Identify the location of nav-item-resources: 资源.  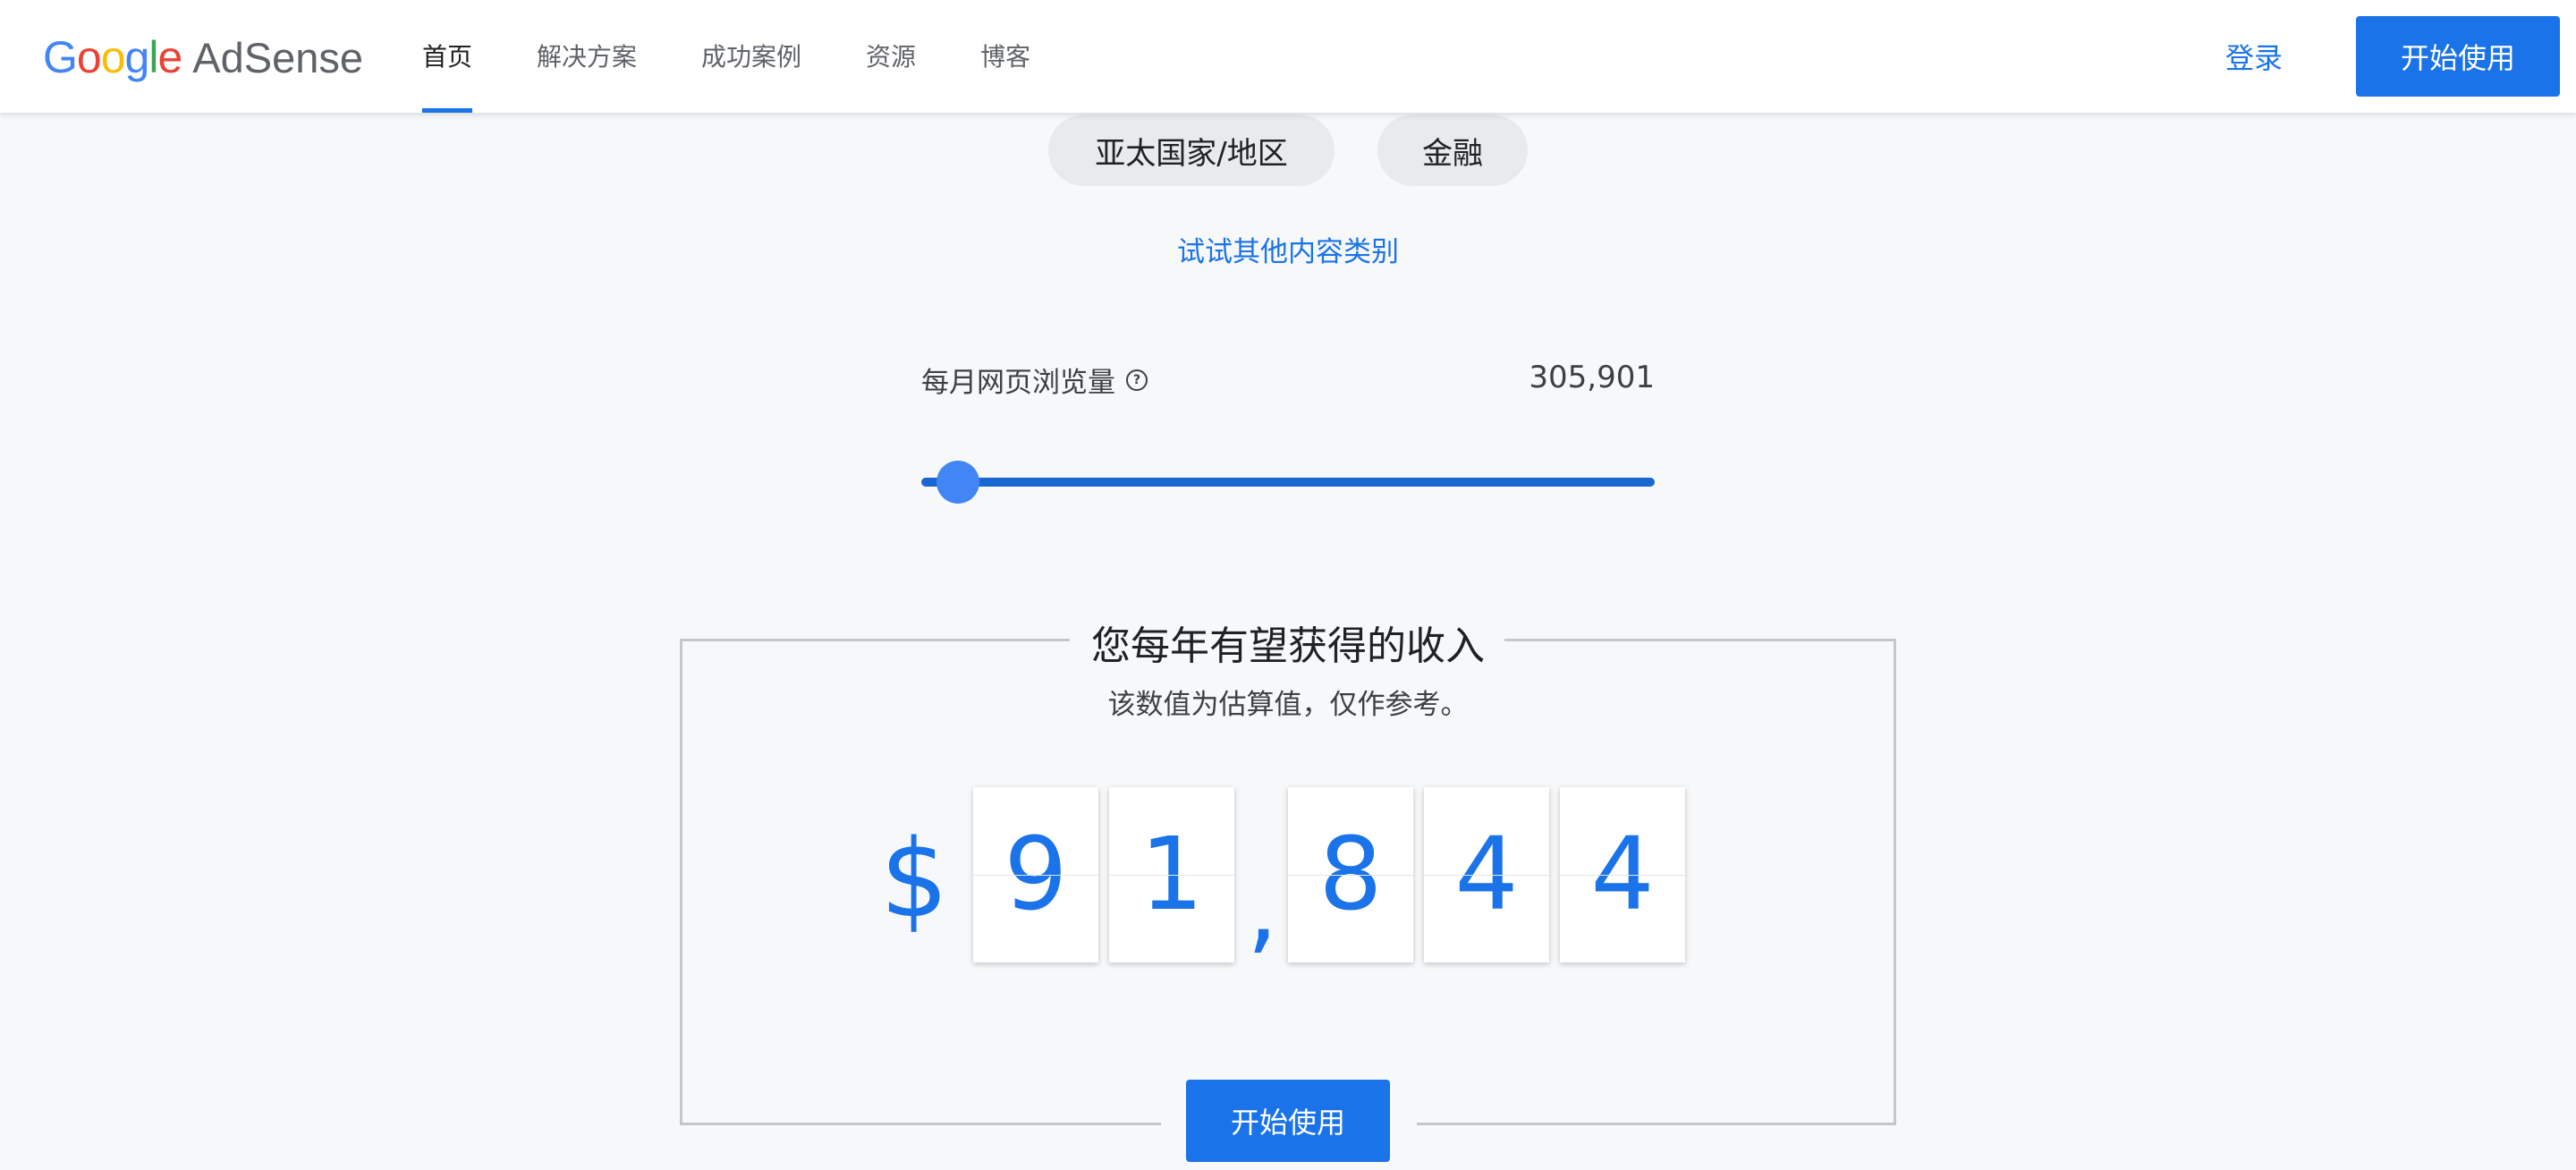
(891, 56).